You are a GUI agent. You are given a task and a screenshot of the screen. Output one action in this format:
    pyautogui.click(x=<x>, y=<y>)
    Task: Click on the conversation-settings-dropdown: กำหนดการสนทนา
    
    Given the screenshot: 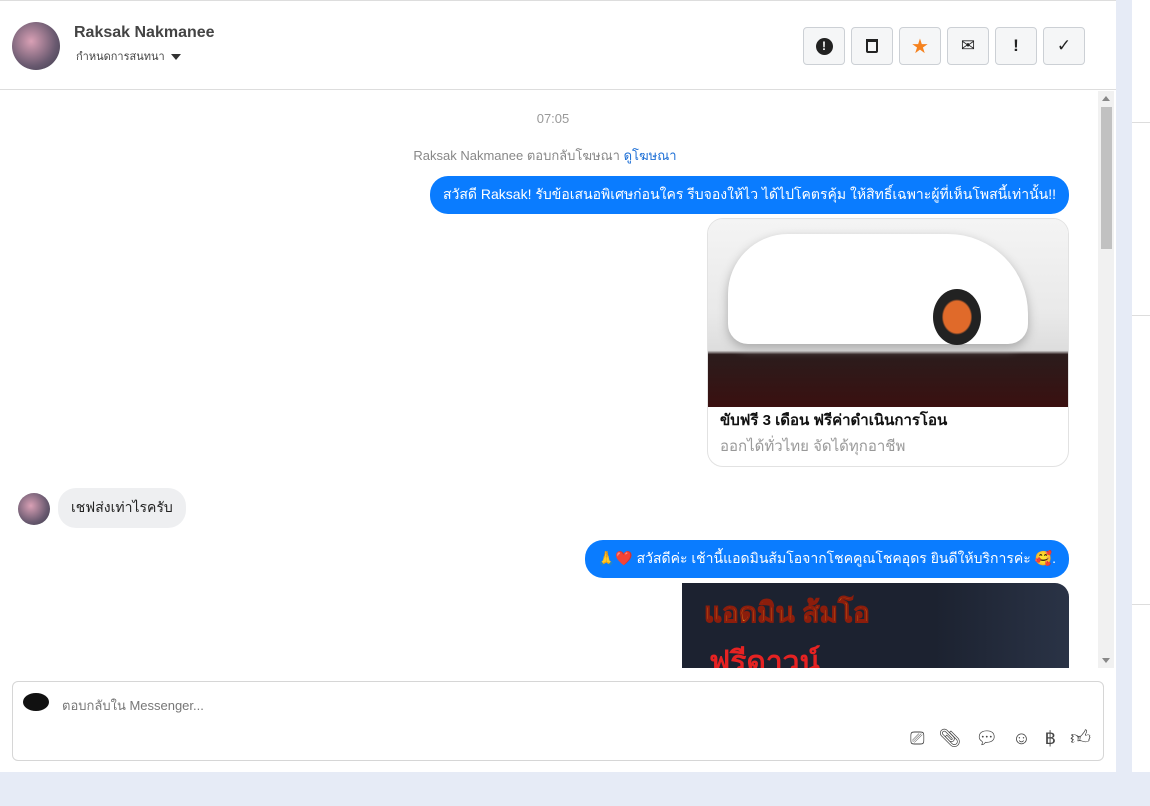 What is the action you would take?
    pyautogui.click(x=128, y=56)
    